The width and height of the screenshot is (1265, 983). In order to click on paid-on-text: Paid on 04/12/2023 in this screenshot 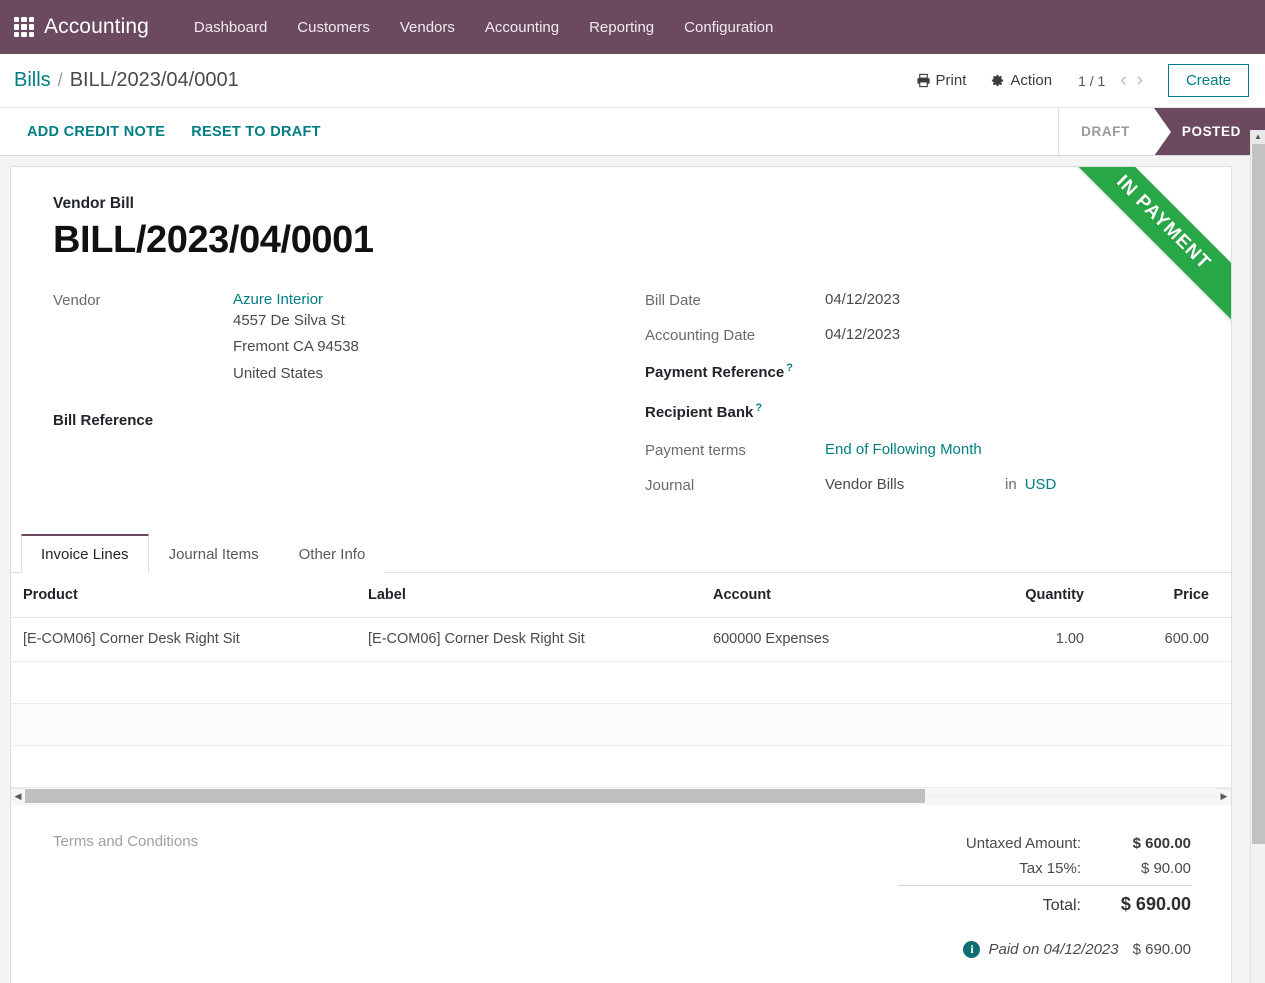, I will do `click(1053, 949)`.